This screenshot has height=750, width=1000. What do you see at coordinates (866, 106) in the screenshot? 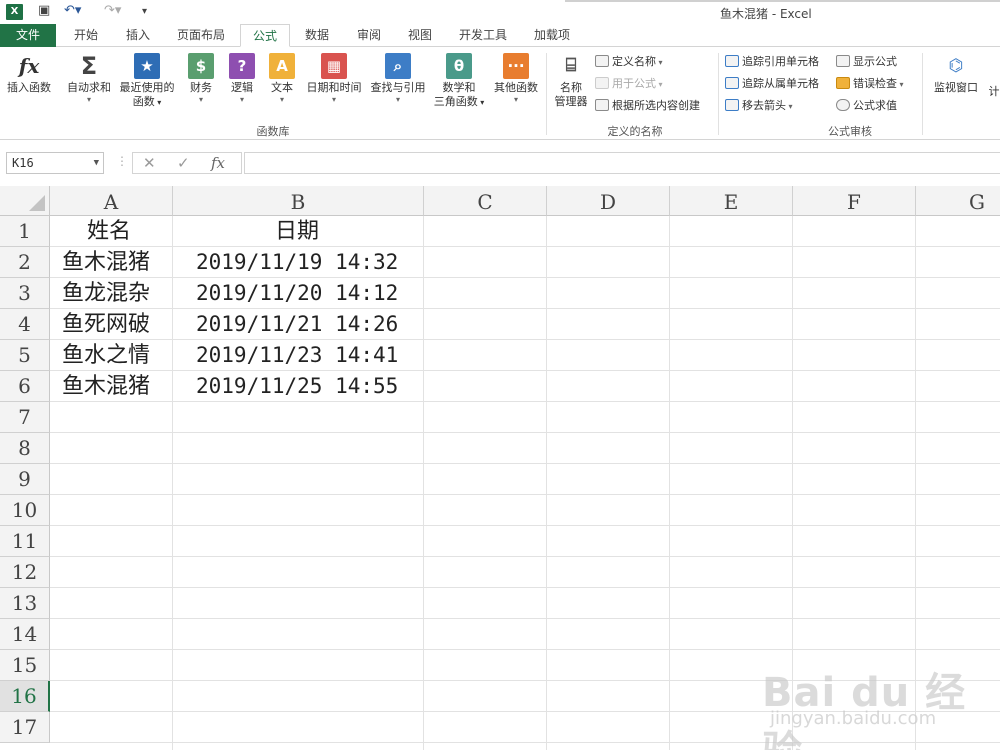
I see `evaluate-formula-button: 公式求值` at bounding box center [866, 106].